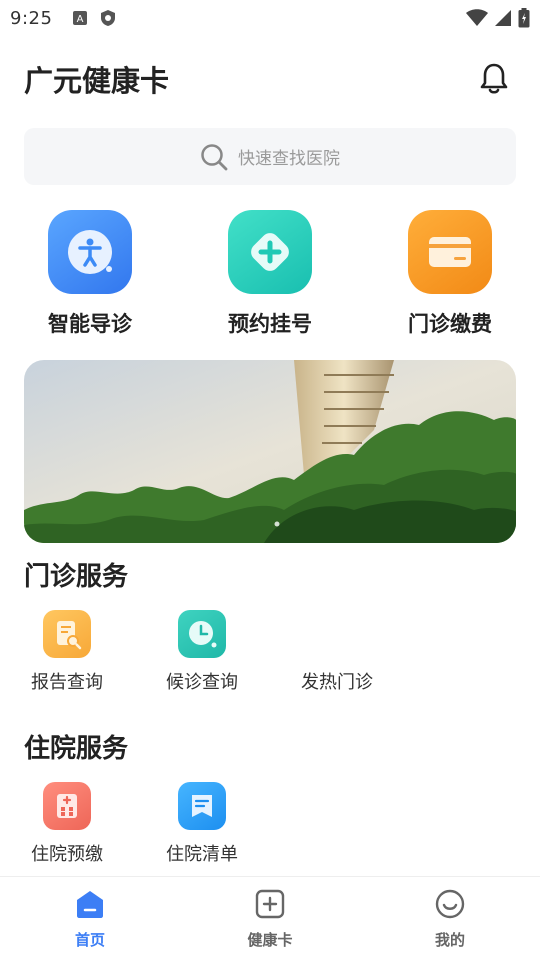 The image size is (540, 960). Describe the element at coordinates (270, 940) in the screenshot. I see `tab-label: 健康卡` at that location.